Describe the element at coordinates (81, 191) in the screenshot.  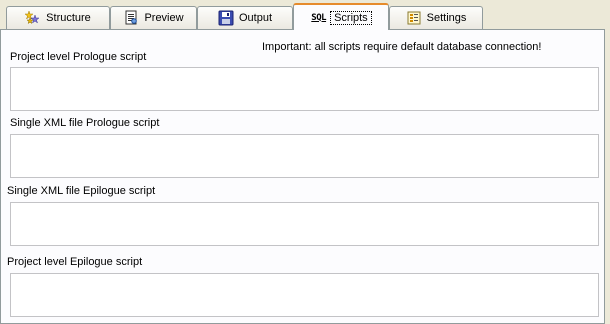
I see `file-epilogue-label: Single XML file Epilogue script` at that location.